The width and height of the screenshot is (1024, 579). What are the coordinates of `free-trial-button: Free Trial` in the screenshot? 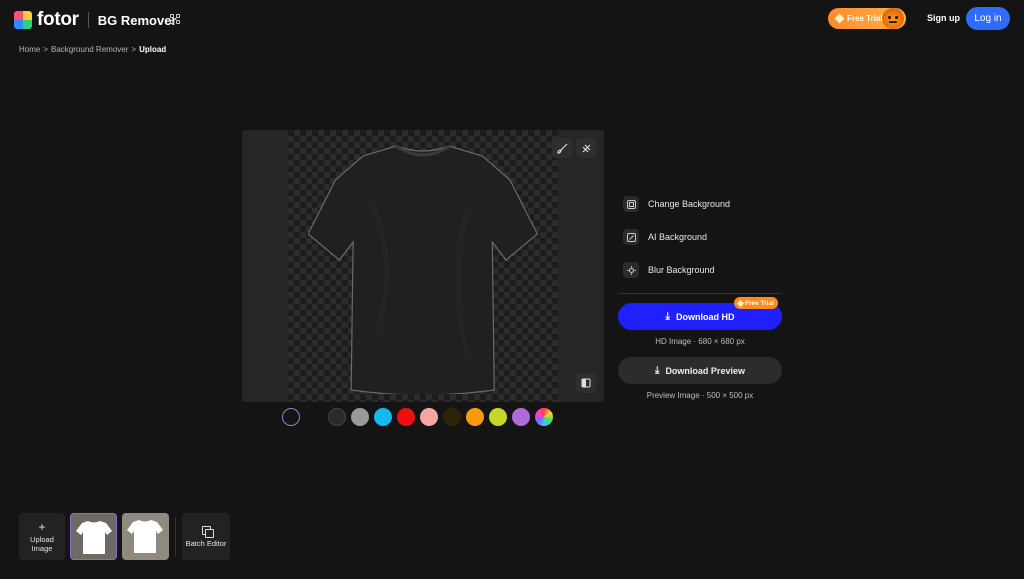 It's located at (867, 18).